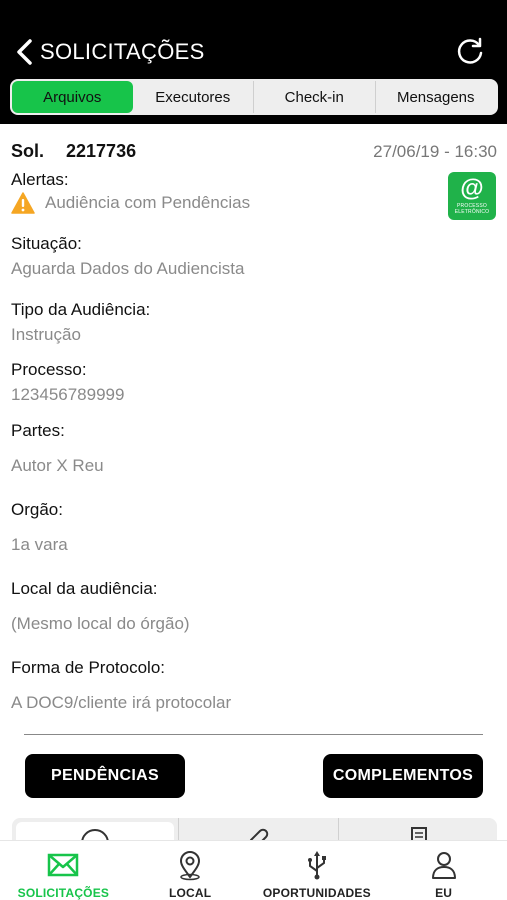  Describe the element at coordinates (443, 865) in the screenshot. I see `user-icon` at that location.